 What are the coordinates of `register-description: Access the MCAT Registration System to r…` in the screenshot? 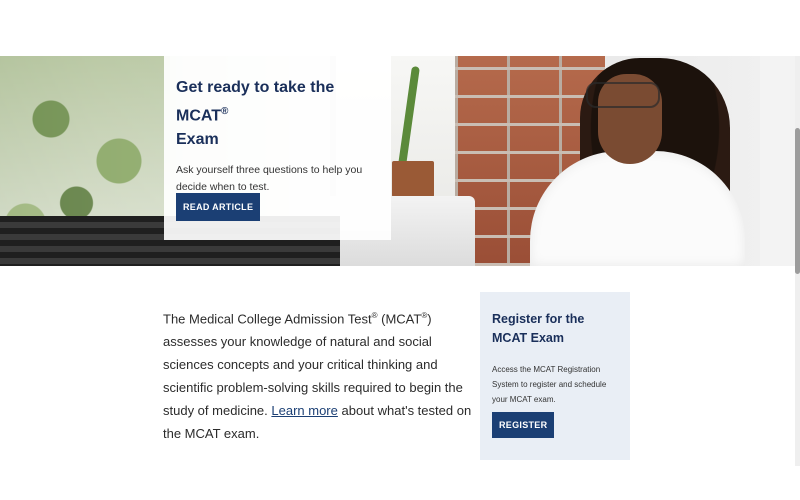 It's located at (549, 384).